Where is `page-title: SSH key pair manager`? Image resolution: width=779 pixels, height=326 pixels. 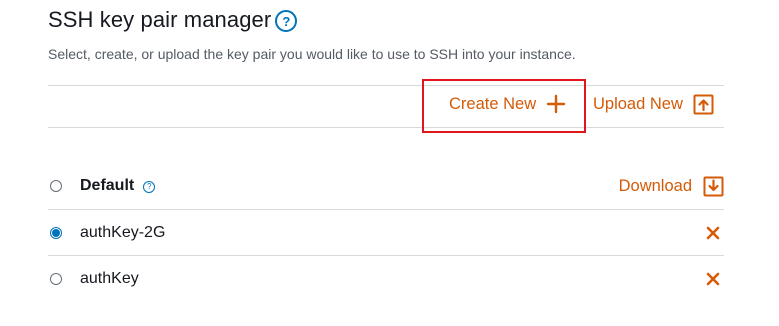 page-title: SSH key pair manager is located at coordinates (160, 19).